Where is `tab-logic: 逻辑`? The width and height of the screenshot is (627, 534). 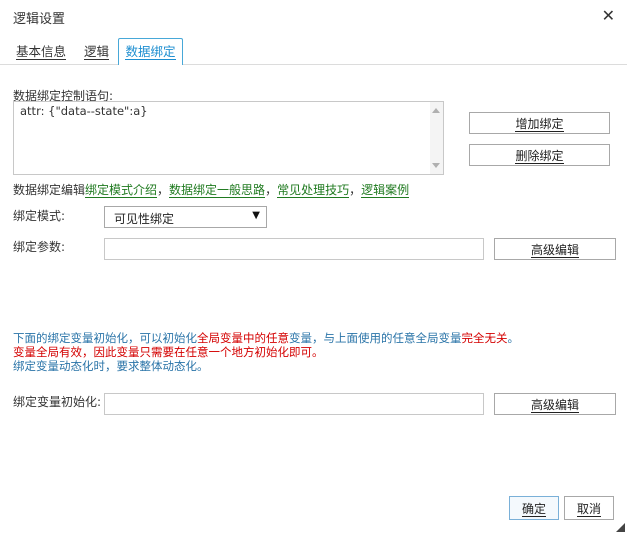 tab-logic: 逻辑 is located at coordinates (96, 52).